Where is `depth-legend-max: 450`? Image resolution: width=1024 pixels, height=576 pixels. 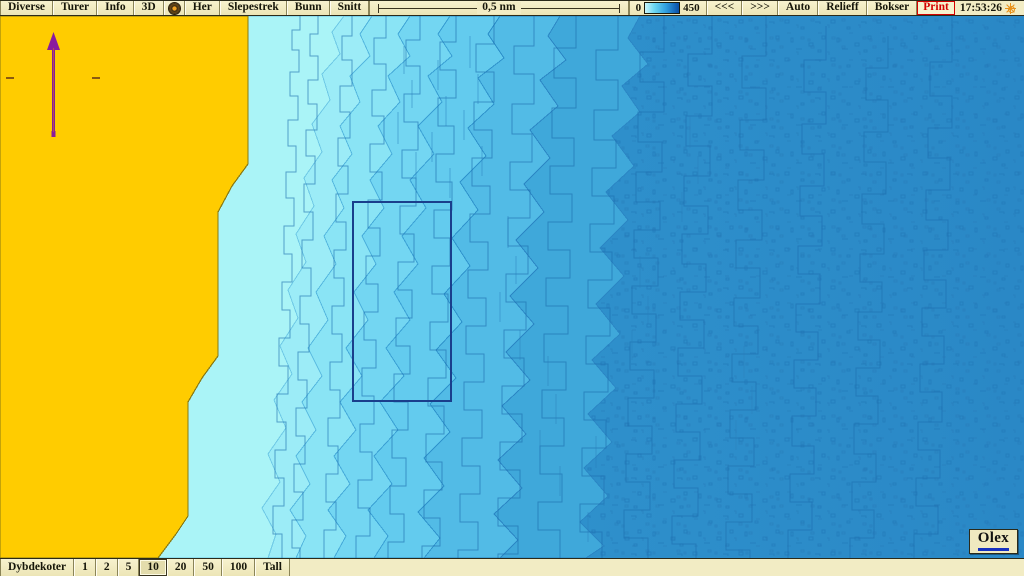 depth-legend-max: 450 is located at coordinates (691, 7).